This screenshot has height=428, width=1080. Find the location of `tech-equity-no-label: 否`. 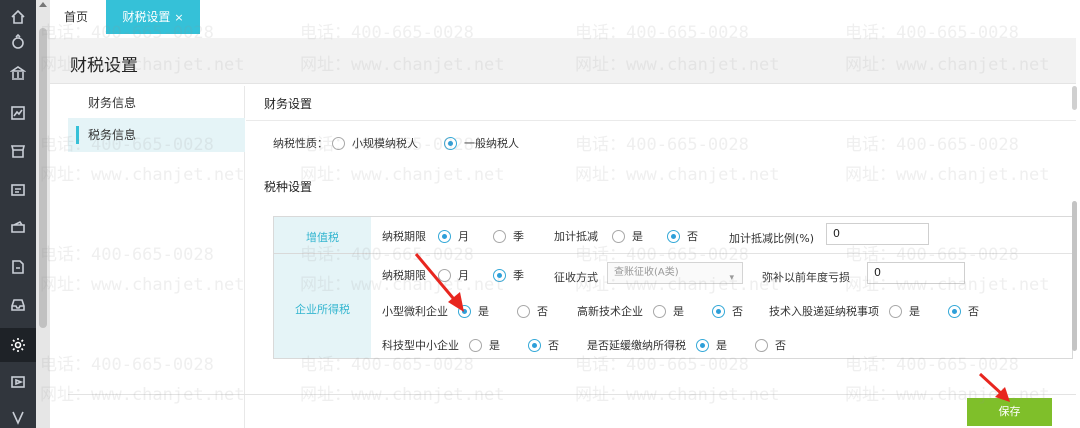

tech-equity-no-label: 否 is located at coordinates (973, 311).